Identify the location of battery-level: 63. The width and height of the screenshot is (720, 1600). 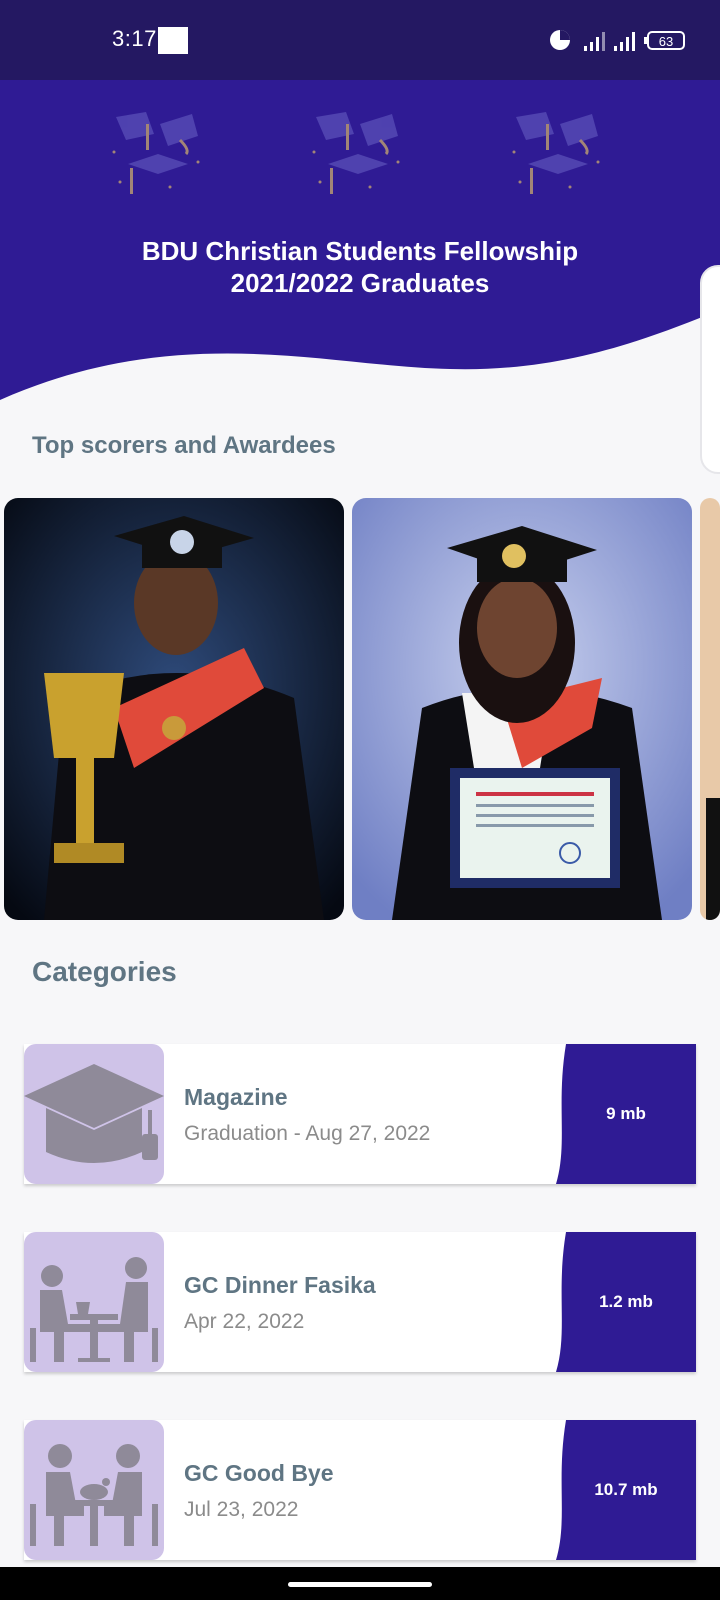
(666, 41).